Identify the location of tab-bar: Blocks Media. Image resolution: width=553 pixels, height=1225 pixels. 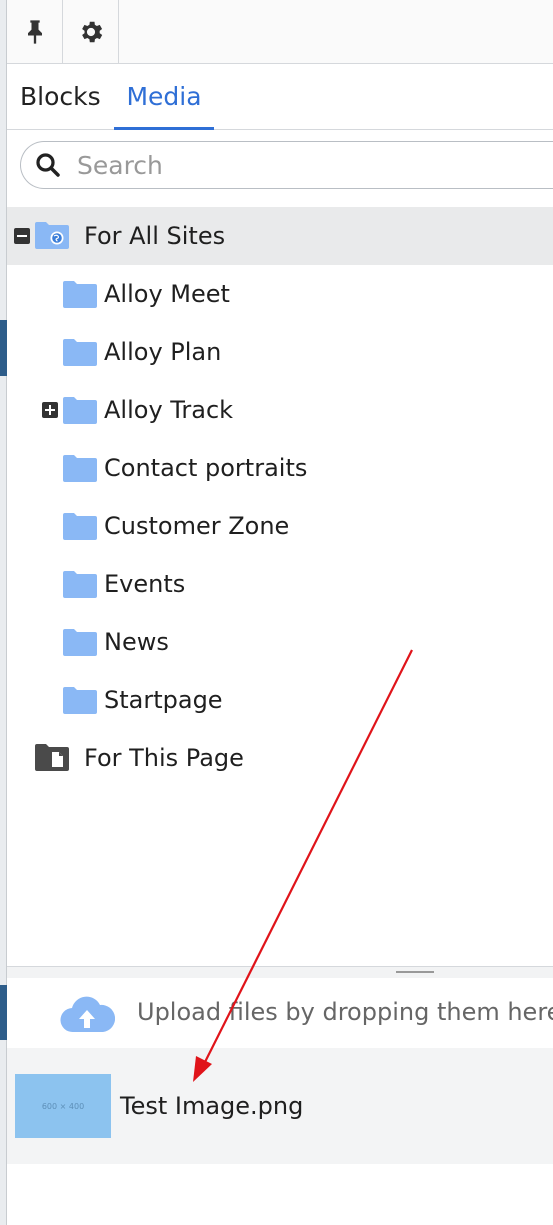
(280, 97).